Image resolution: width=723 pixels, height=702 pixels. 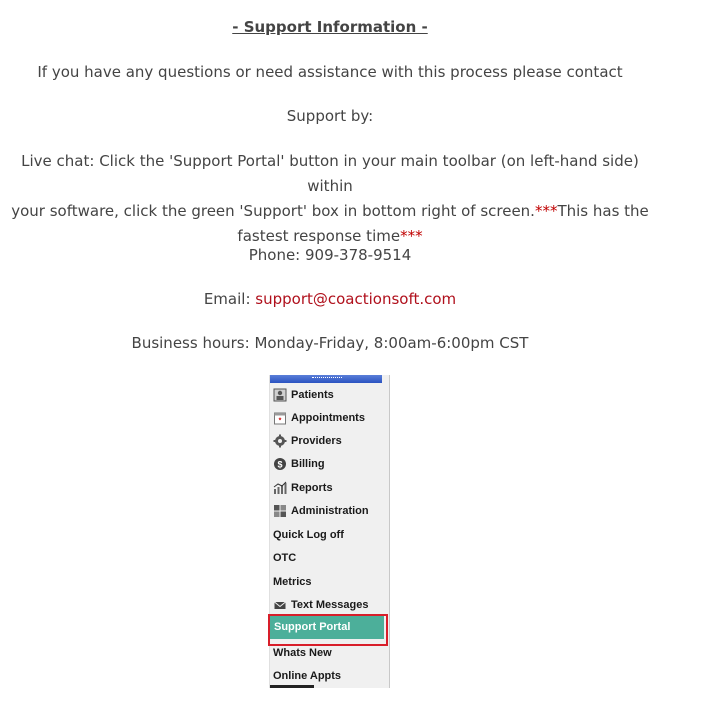 I want to click on appointments-icon: *, so click(x=280, y=418).